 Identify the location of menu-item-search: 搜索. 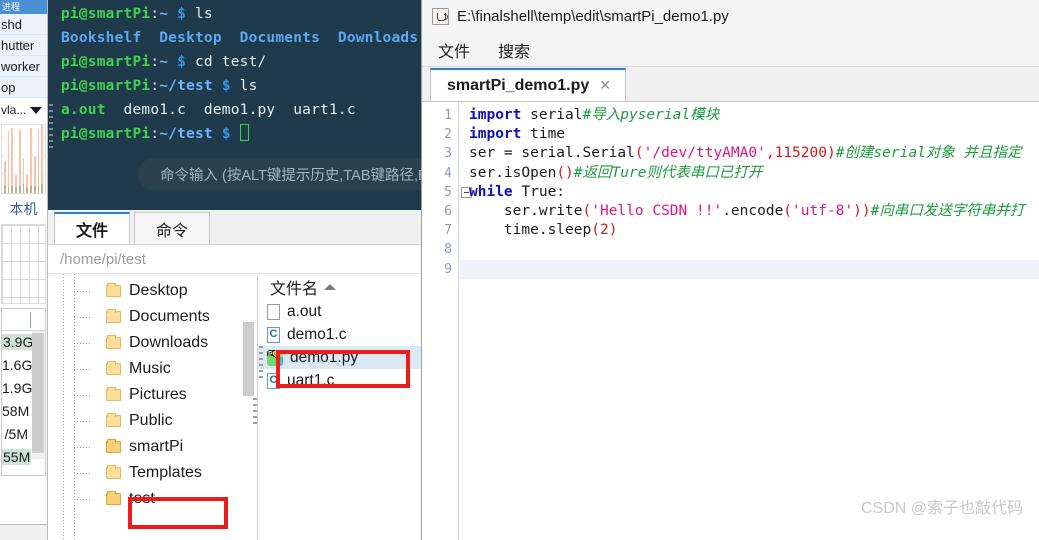
(514, 50).